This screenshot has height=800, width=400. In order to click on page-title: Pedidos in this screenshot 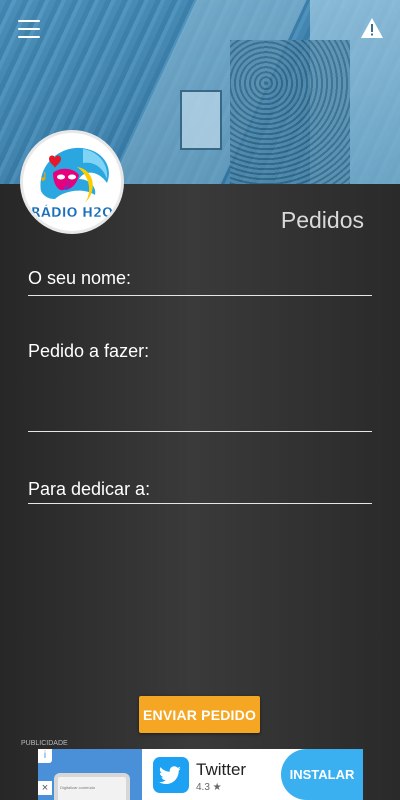, I will do `click(322, 220)`.